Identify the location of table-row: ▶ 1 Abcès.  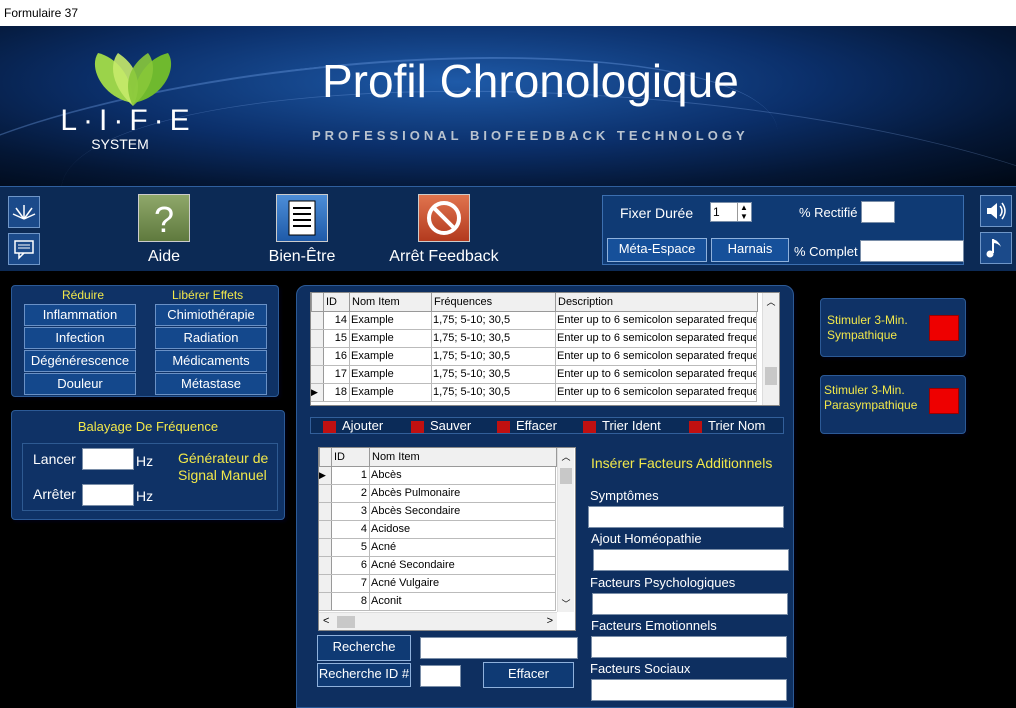
(438, 476).